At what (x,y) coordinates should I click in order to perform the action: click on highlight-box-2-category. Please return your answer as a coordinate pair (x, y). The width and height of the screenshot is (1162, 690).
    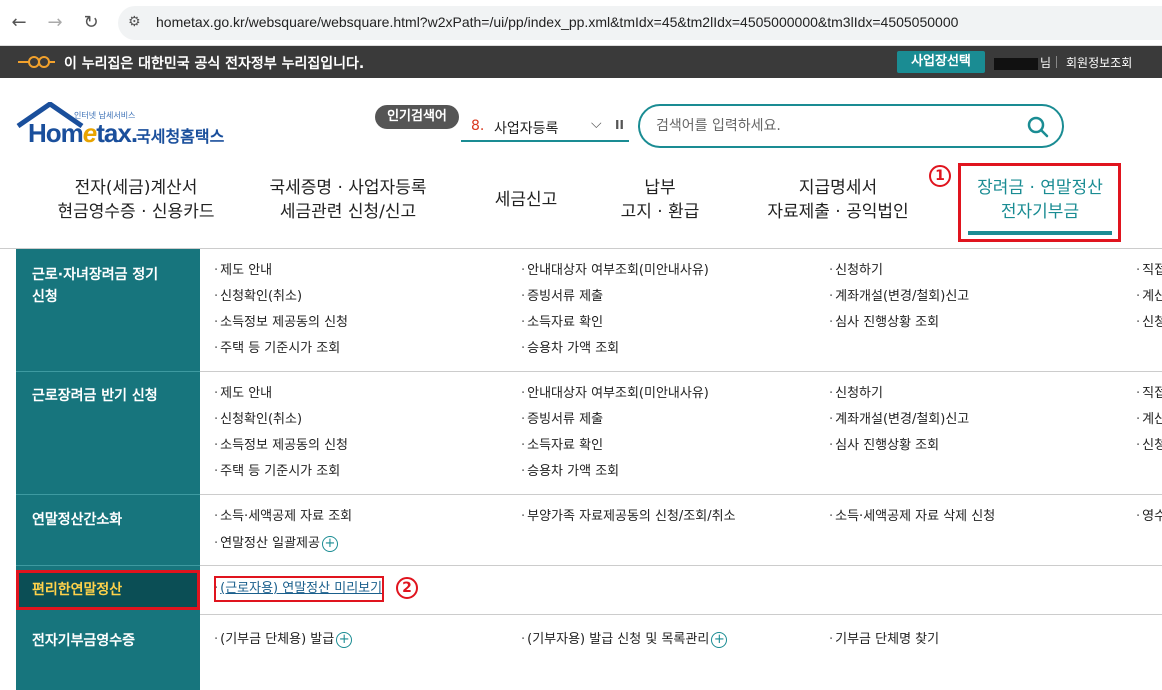
    Looking at the image, I should click on (108, 590).